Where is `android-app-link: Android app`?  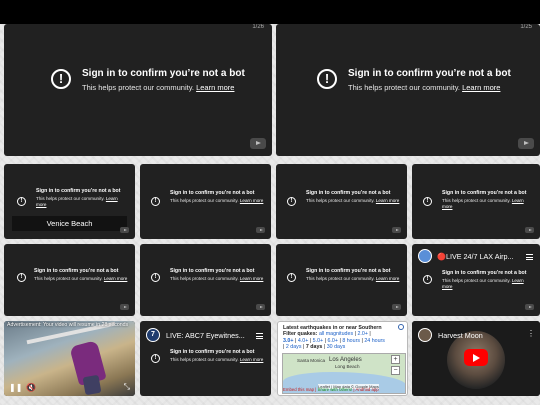
android-app-link: Android app is located at coordinates (367, 389).